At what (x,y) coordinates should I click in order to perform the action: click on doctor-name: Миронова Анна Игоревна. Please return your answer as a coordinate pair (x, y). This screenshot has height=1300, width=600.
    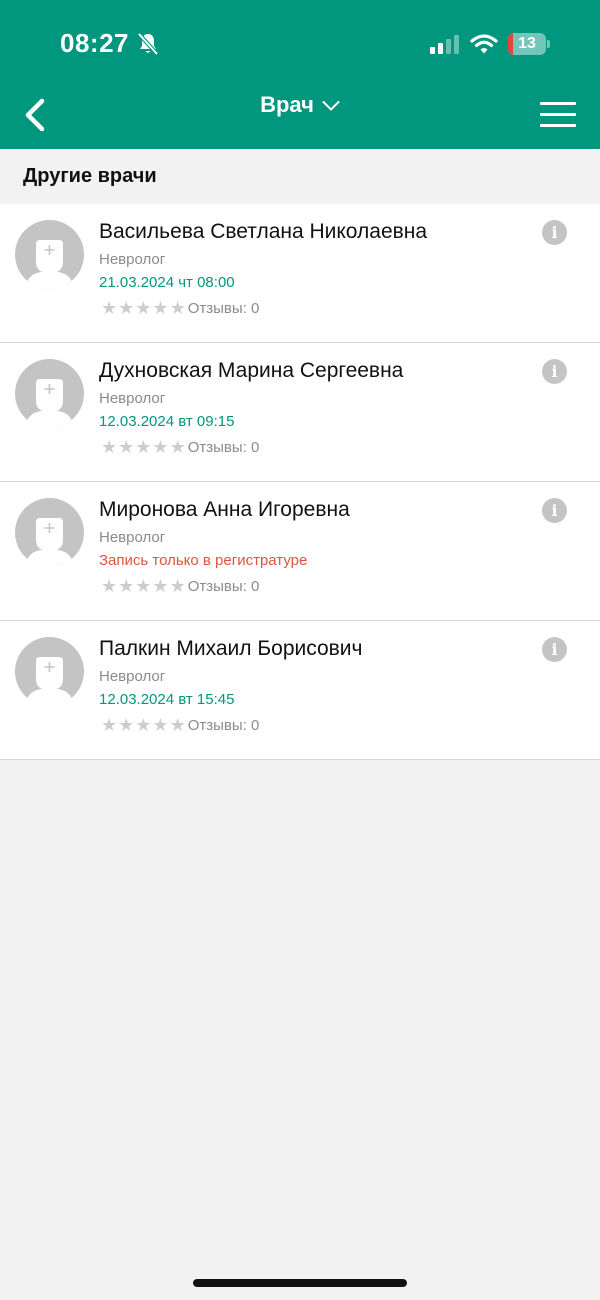
    Looking at the image, I should click on (224, 509).